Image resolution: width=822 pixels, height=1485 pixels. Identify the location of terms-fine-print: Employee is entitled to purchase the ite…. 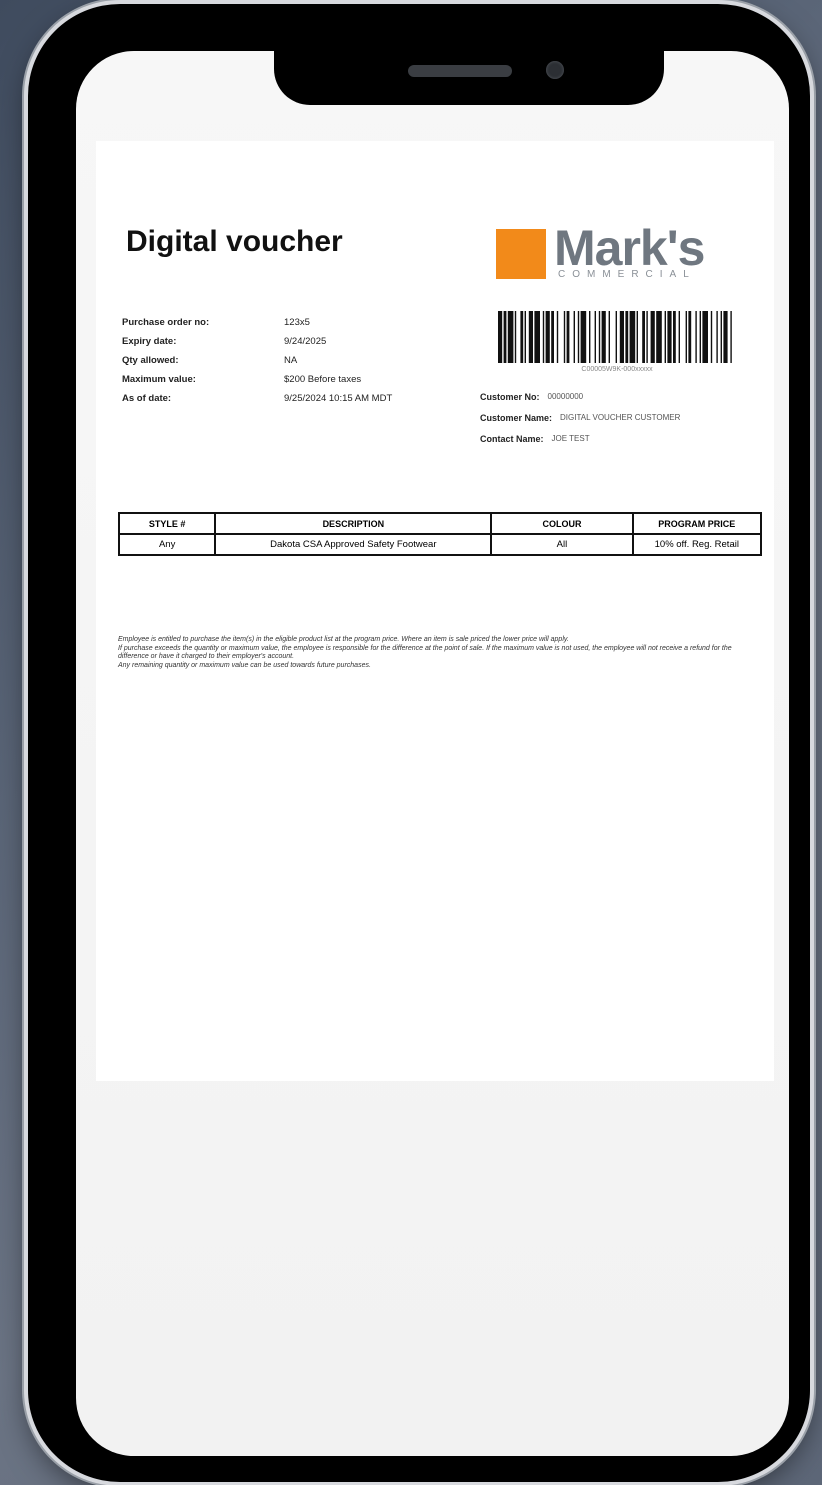
(440, 653).